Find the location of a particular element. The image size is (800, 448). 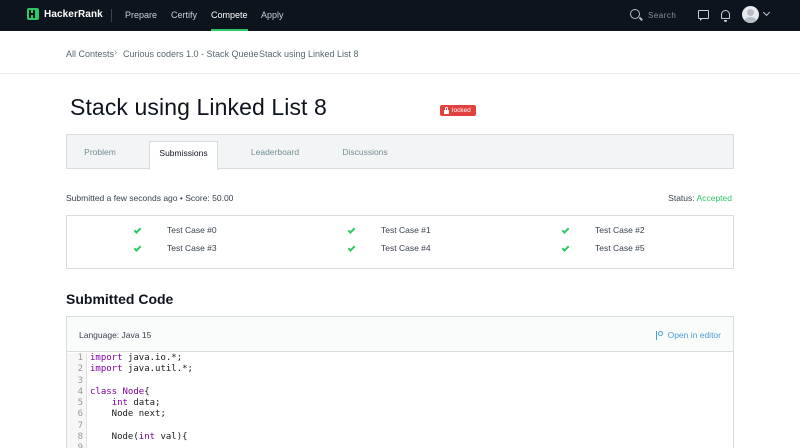

breadcrumb-all-contests: All Contests is located at coordinates (90, 54).